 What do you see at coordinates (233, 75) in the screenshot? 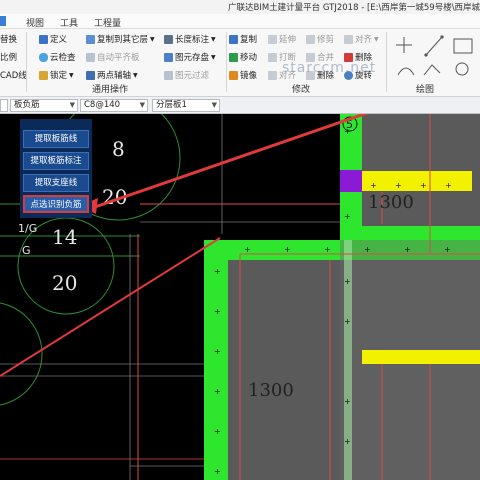
I see `mirror-icon` at bounding box center [233, 75].